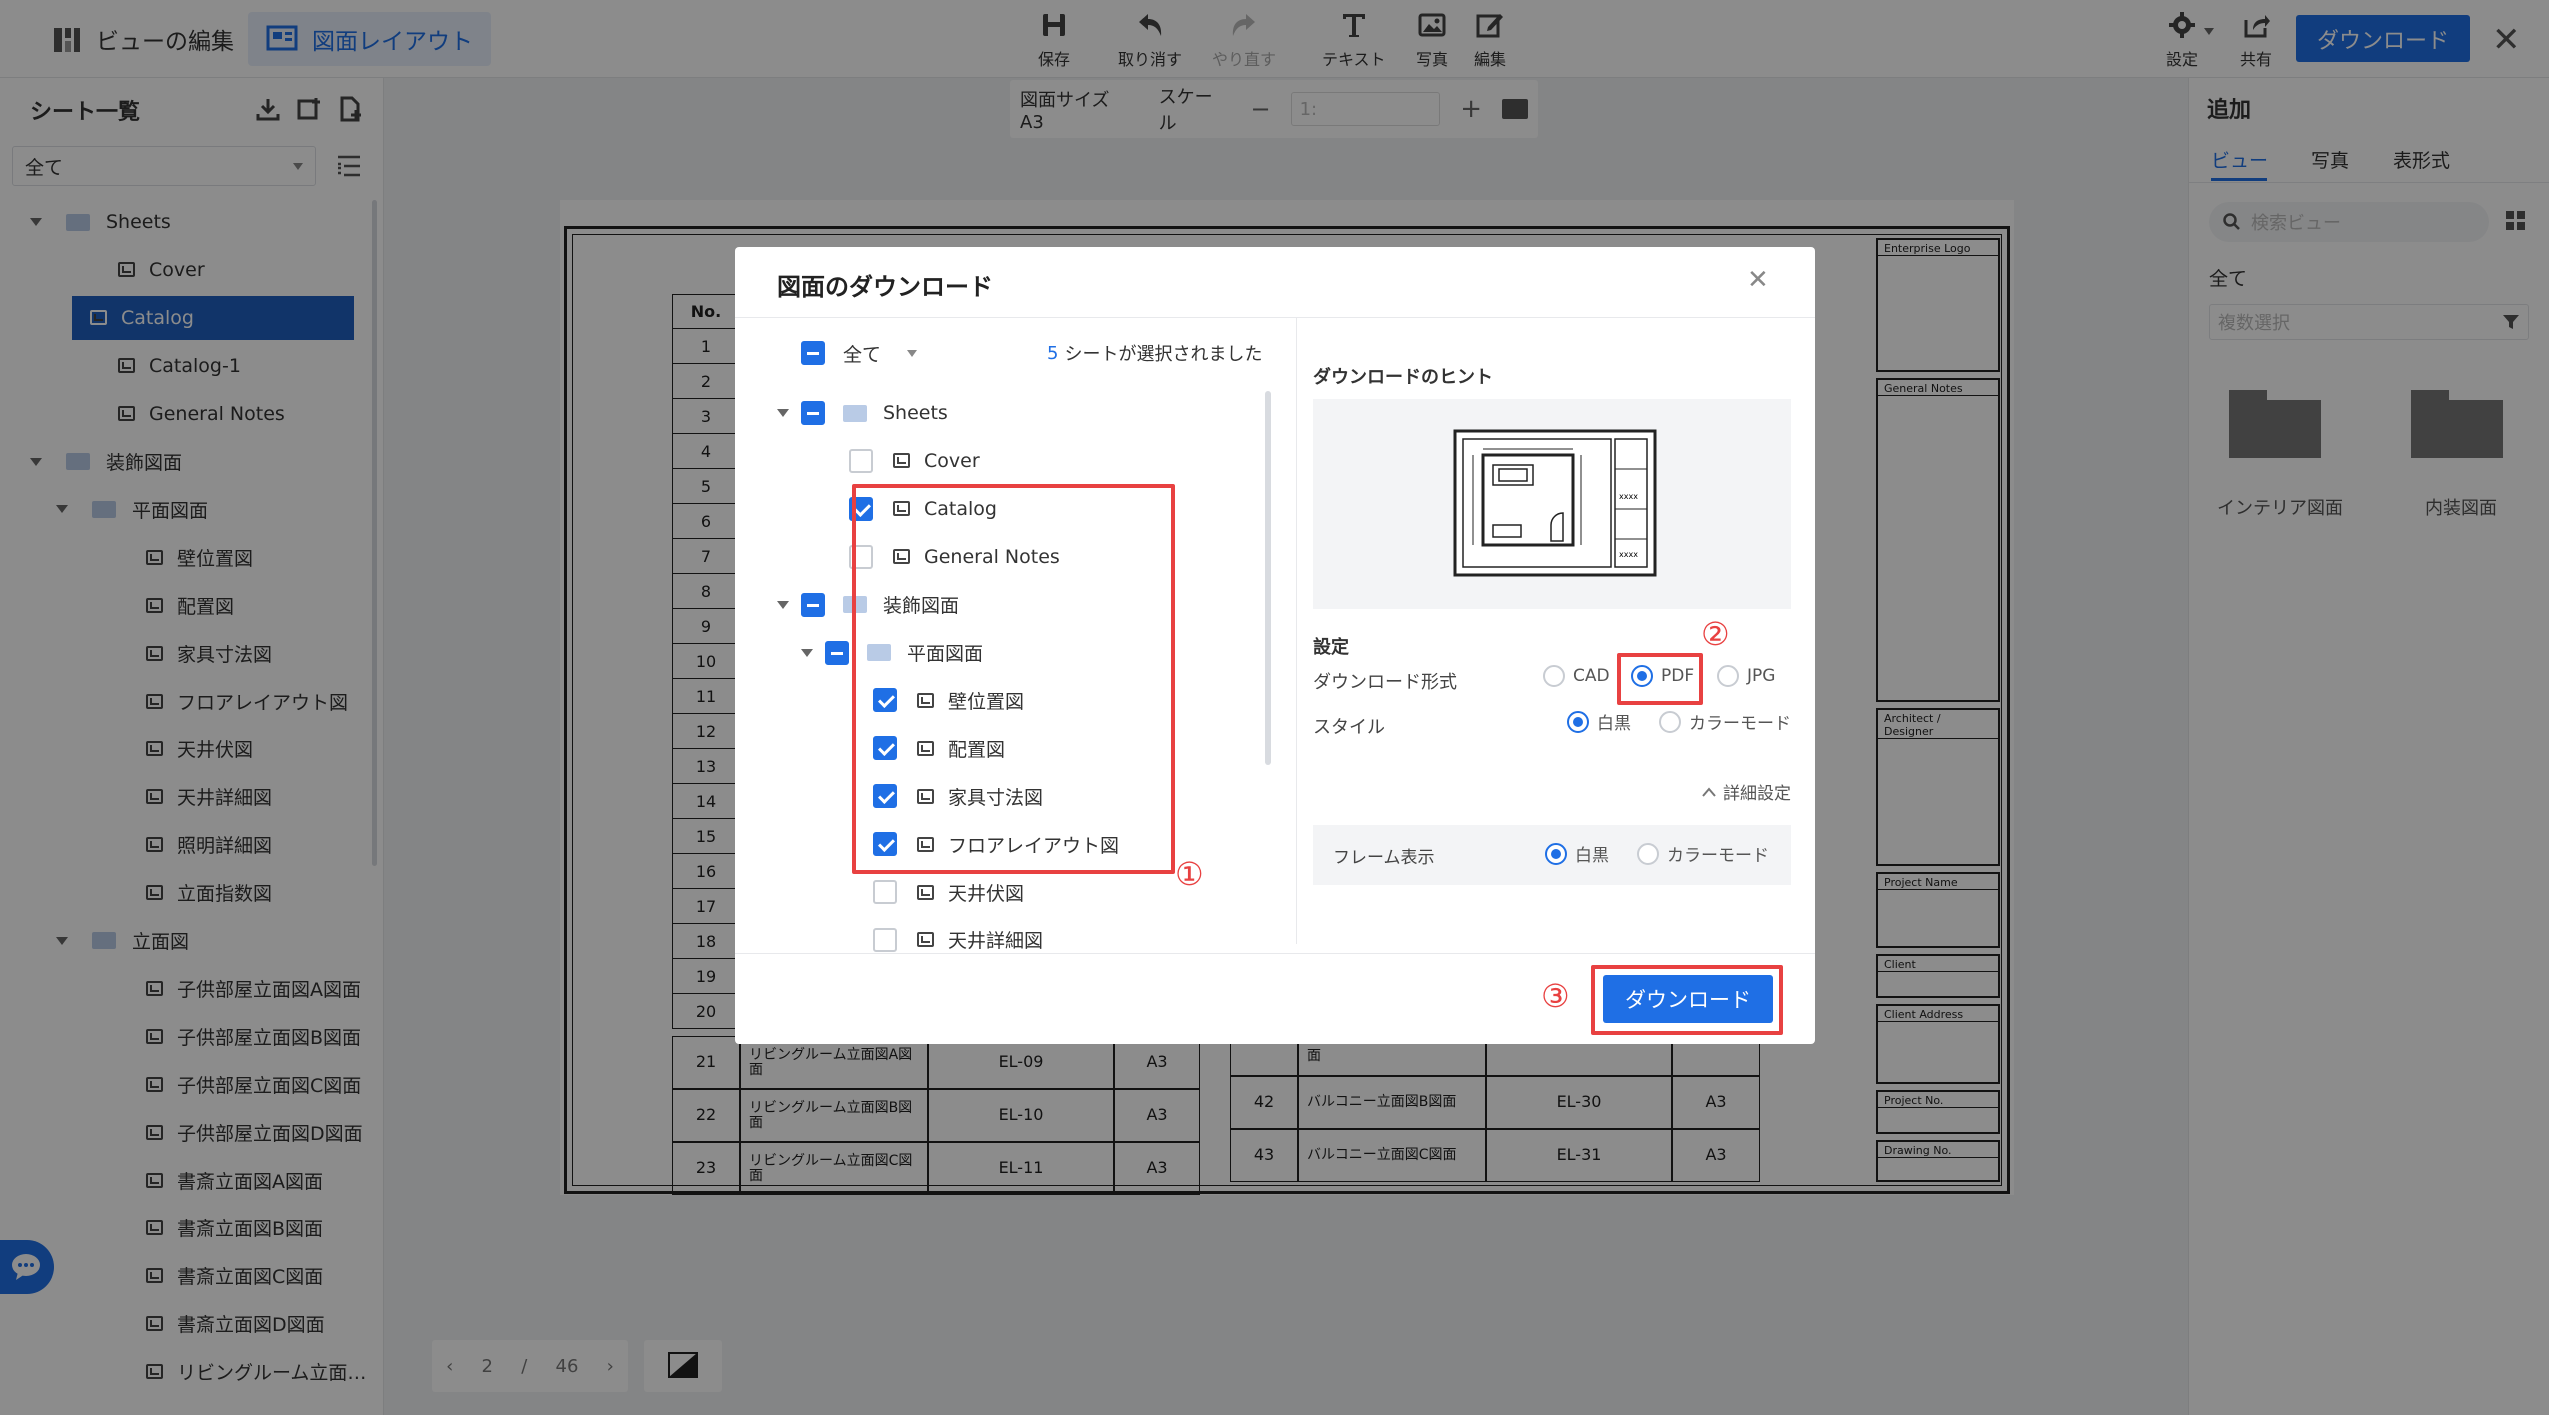  What do you see at coordinates (1275, 317) in the screenshot?
I see `dialog-header-divider` at bounding box center [1275, 317].